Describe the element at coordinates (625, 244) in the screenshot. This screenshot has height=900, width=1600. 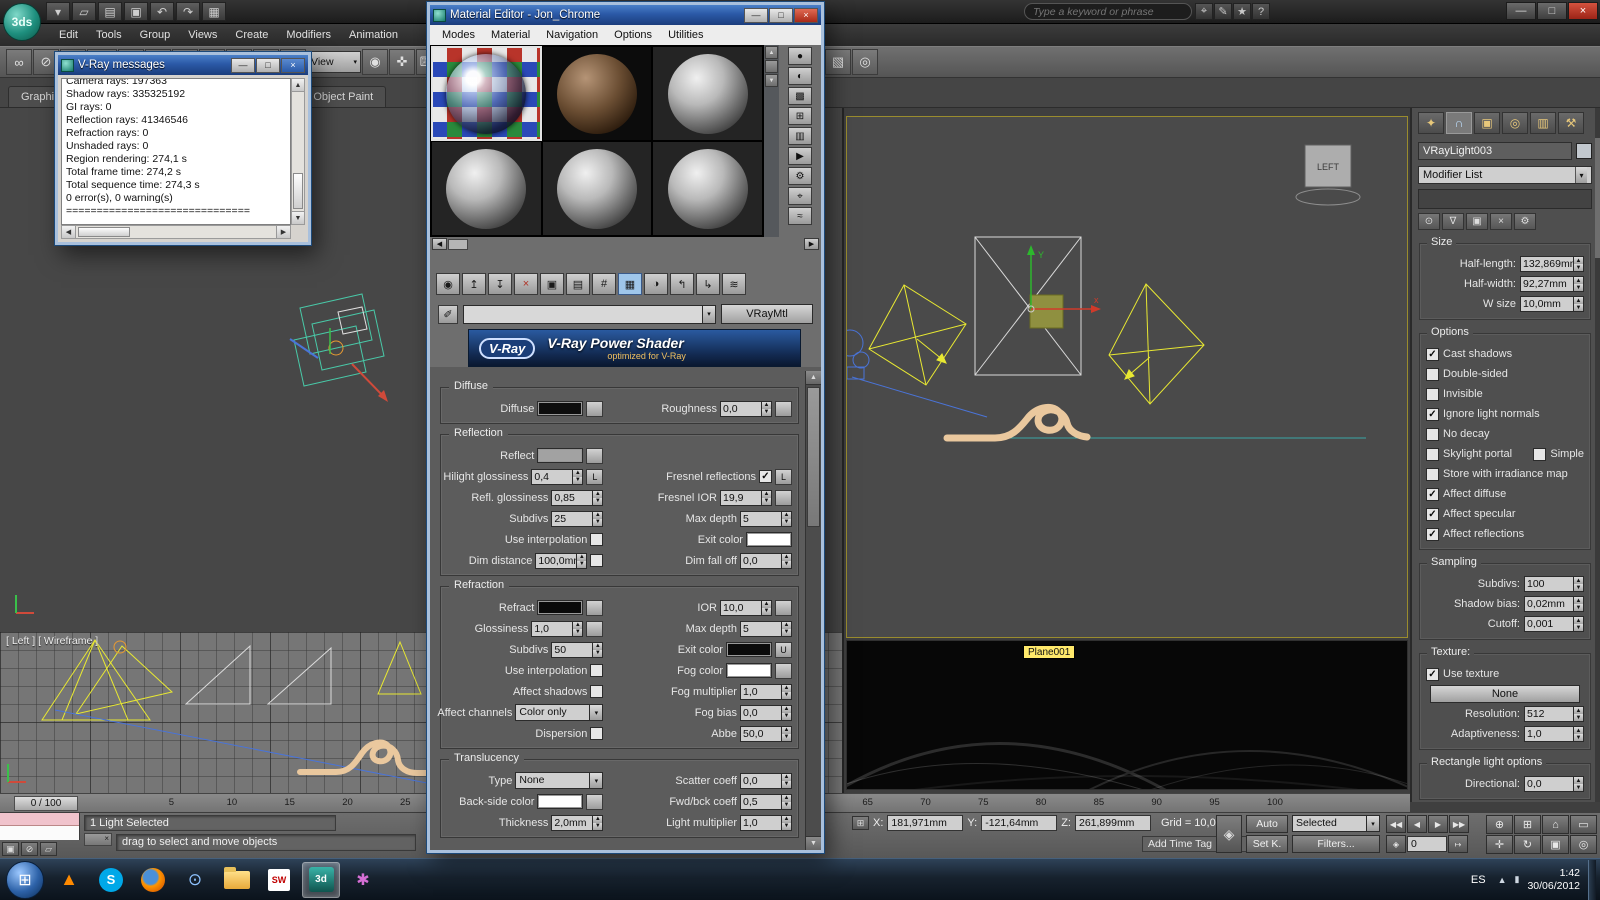
I see `sample-horizontal-scrollbar: ◀ ▶` at that location.